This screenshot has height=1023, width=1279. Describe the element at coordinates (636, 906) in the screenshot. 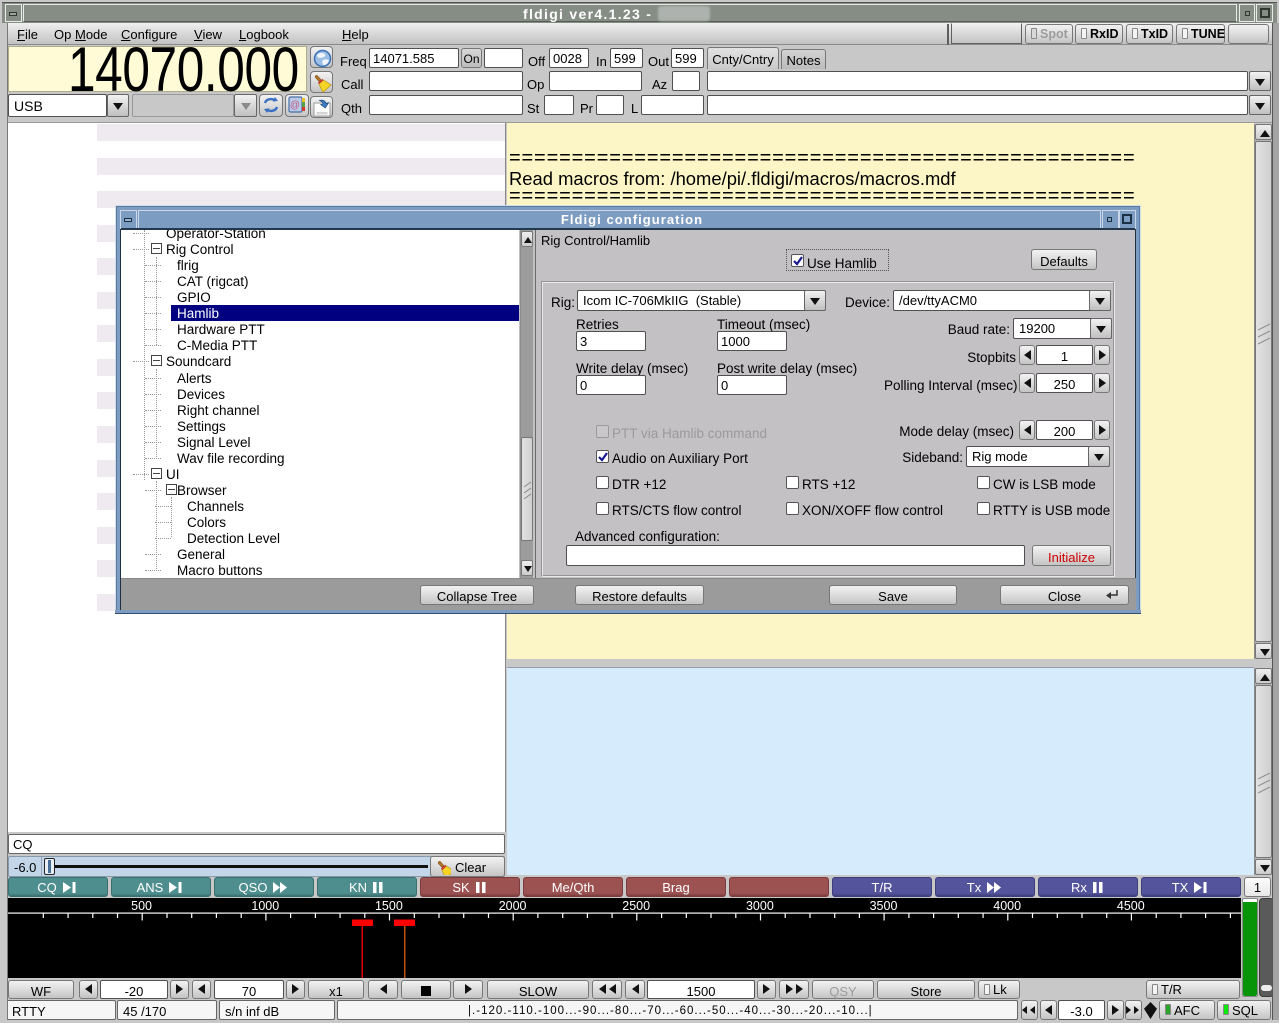

I see `svg-text: 2500` at that location.